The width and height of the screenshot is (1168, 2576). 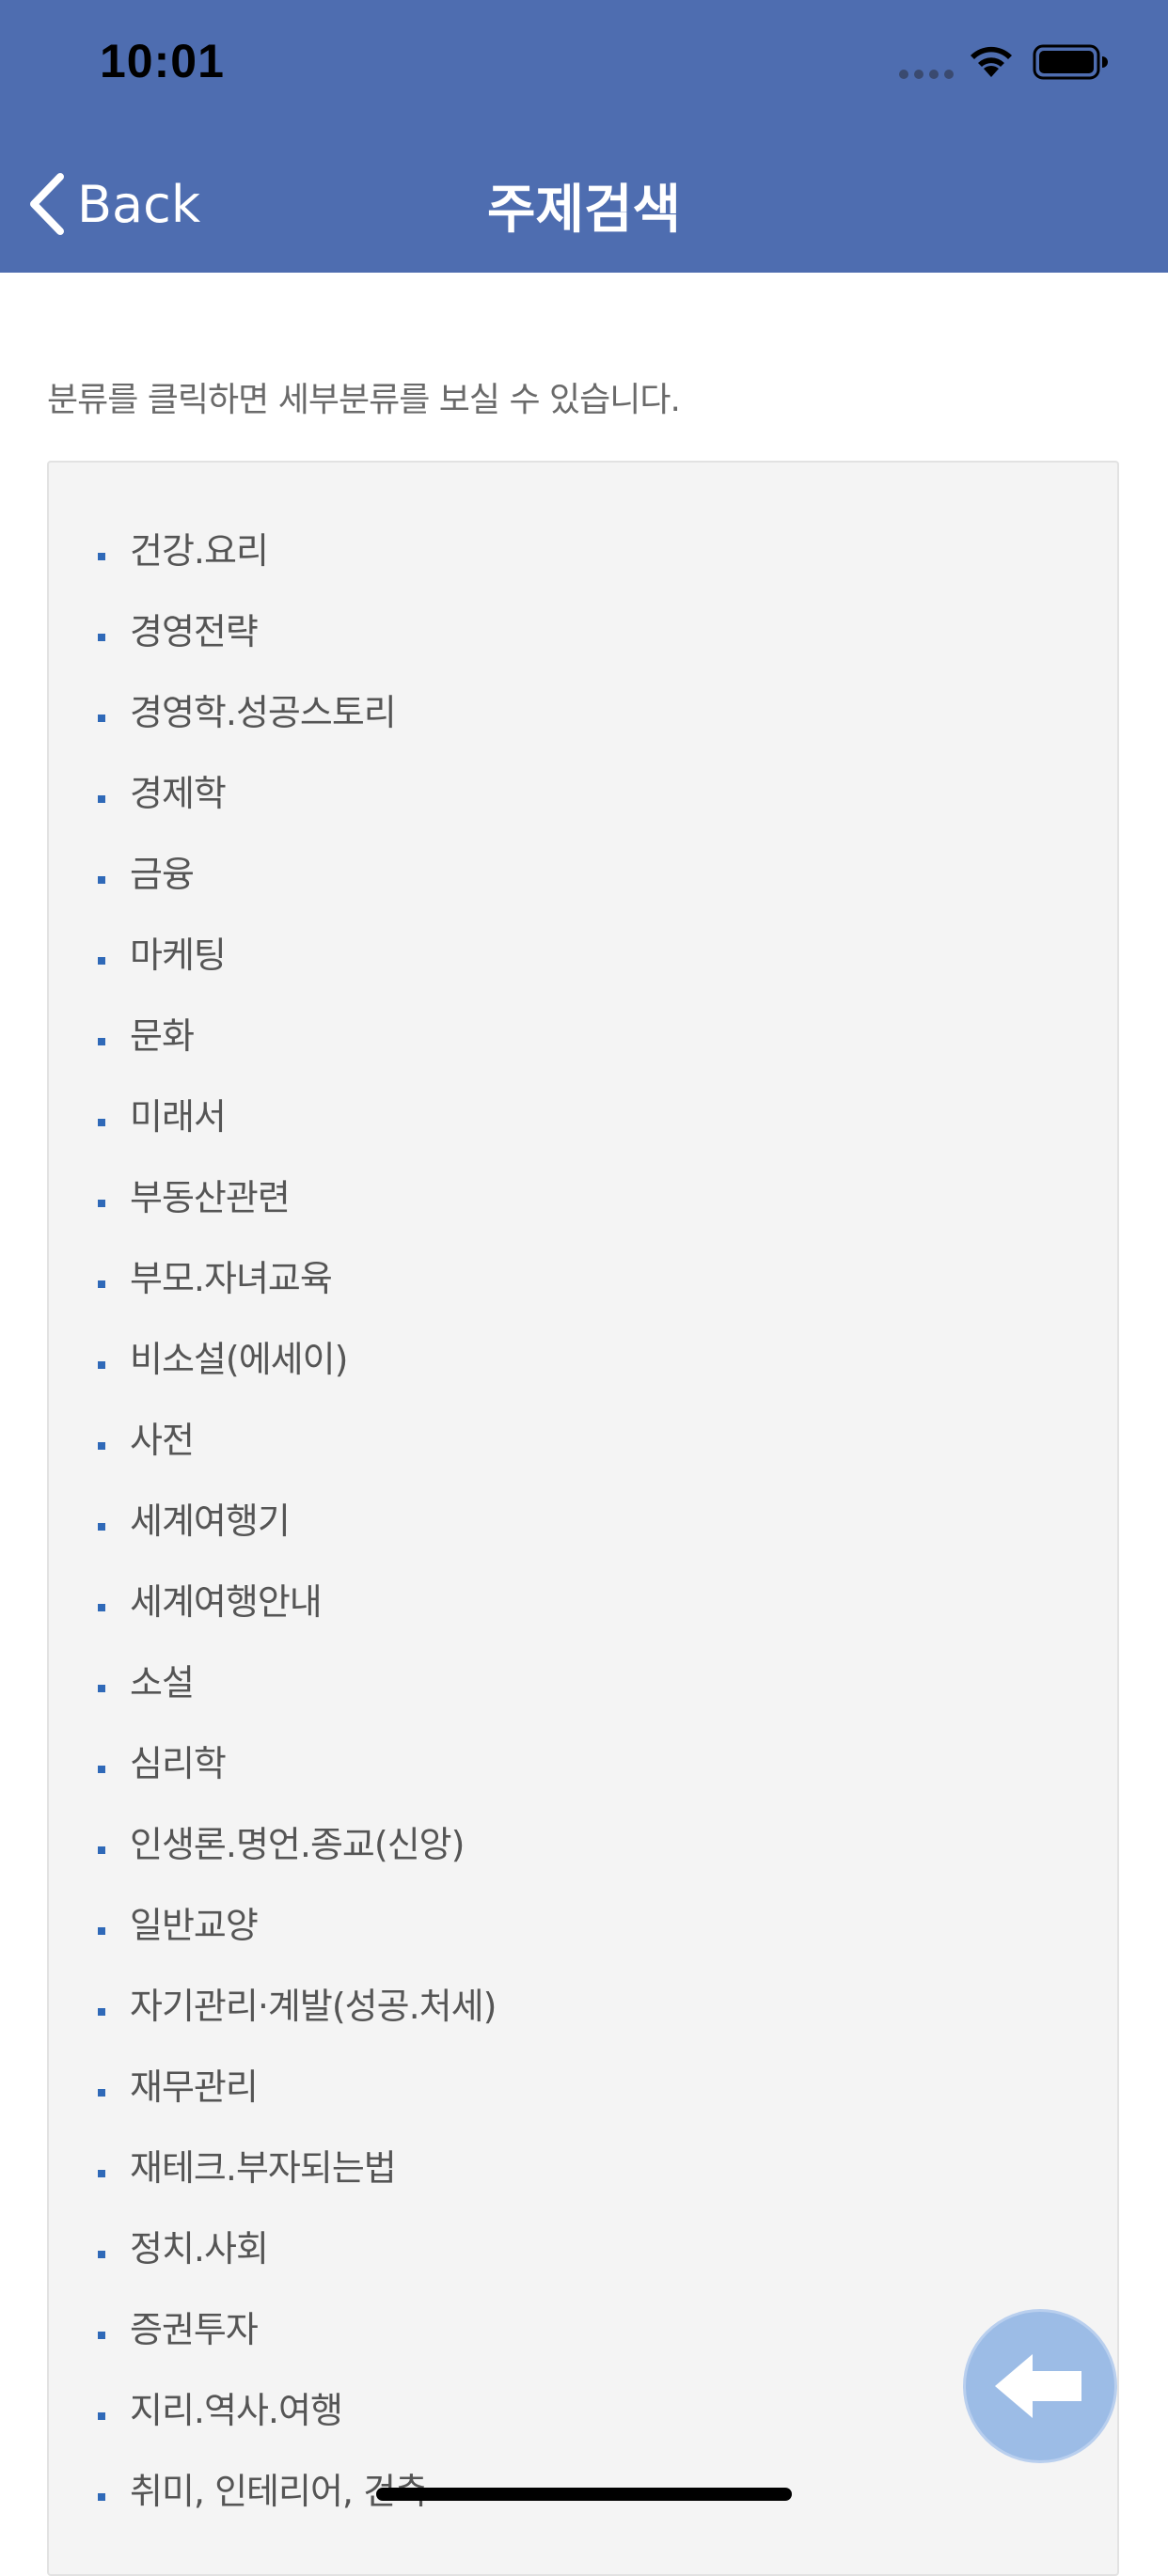 What do you see at coordinates (583, 2513) in the screenshot?
I see `category-item: 취미, 인테리어, 건축` at bounding box center [583, 2513].